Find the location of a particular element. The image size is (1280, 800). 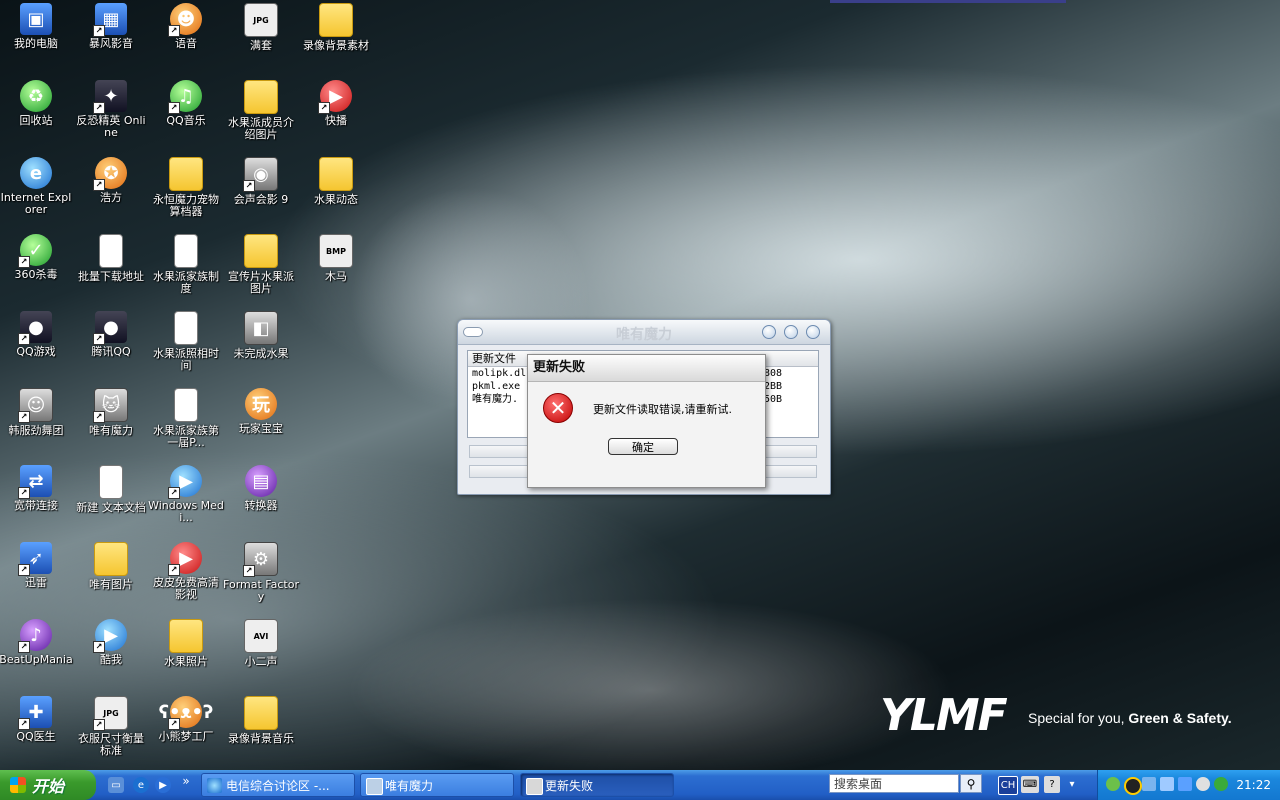

desktop-icon-batch-download: 批量下载地址 is located at coordinates (111, 258).